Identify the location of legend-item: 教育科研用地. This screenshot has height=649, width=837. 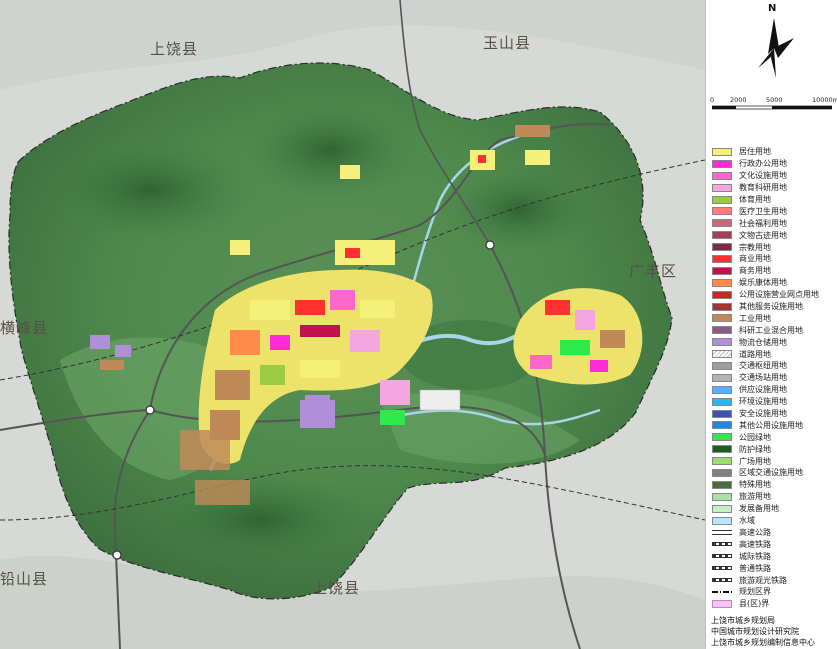
(774, 188).